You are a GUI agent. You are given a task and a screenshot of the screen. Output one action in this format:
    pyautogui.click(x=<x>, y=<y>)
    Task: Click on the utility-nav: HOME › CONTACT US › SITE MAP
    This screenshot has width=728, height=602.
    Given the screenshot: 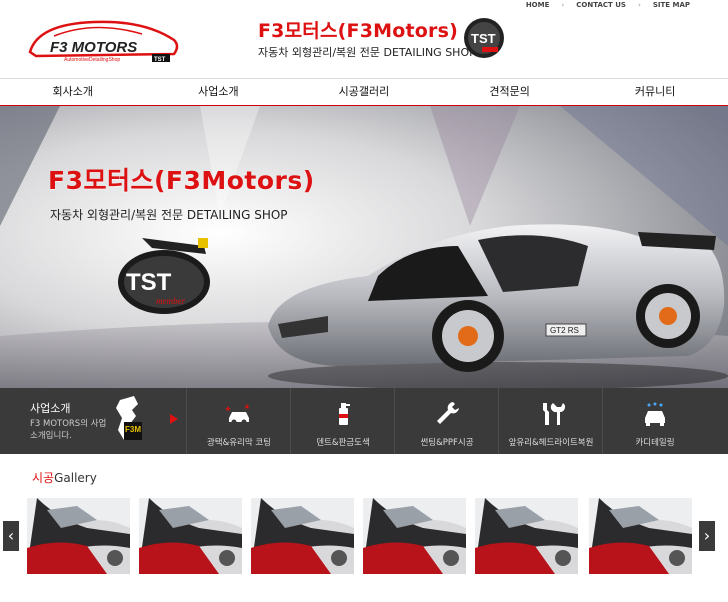 What is the action you would take?
    pyautogui.click(x=608, y=5)
    